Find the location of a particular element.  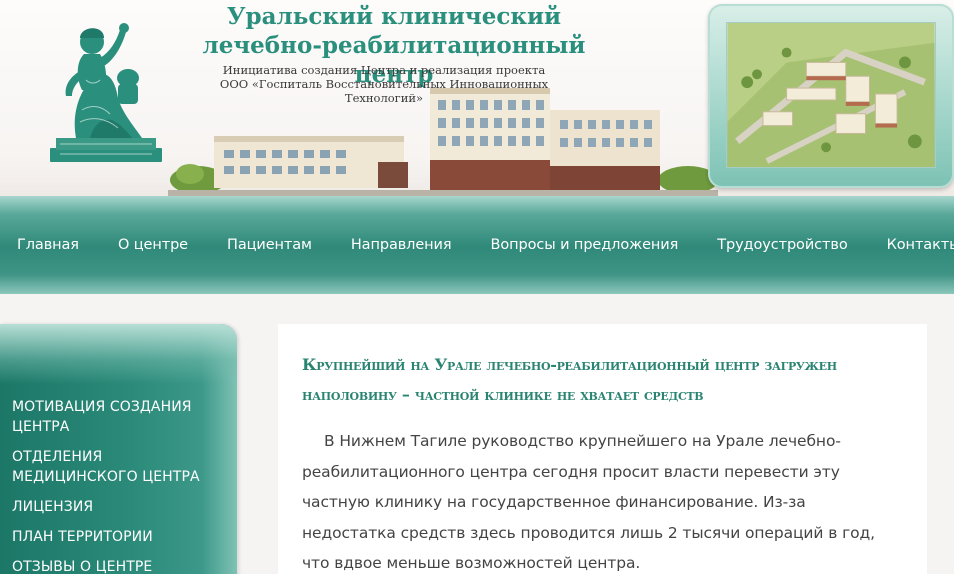

nav-item-directions: Направления is located at coordinates (401, 245).